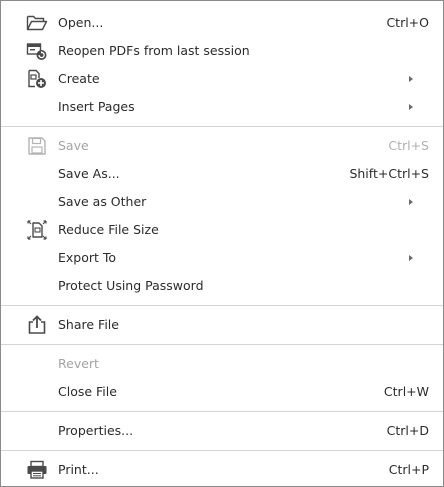 The width and height of the screenshot is (444, 487). Describe the element at coordinates (222, 79) in the screenshot. I see `menu-item-create: Create` at that location.